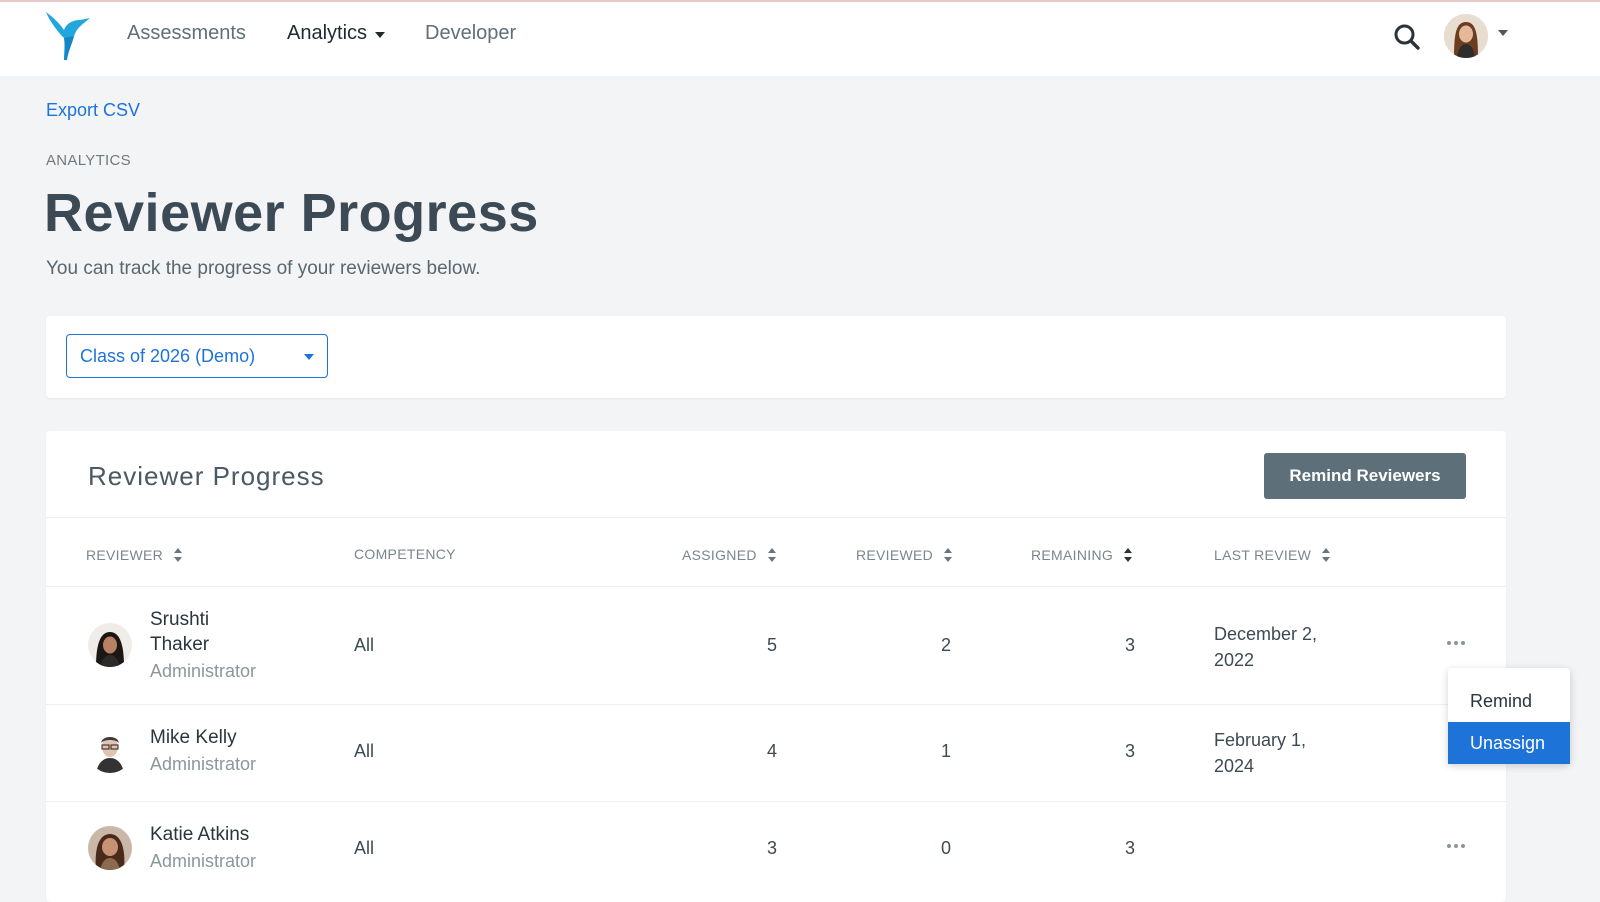 The width and height of the screenshot is (1600, 902). Describe the element at coordinates (168, 355) in the screenshot. I see `cohort-select-value: Class of 2026 (Demo)` at that location.